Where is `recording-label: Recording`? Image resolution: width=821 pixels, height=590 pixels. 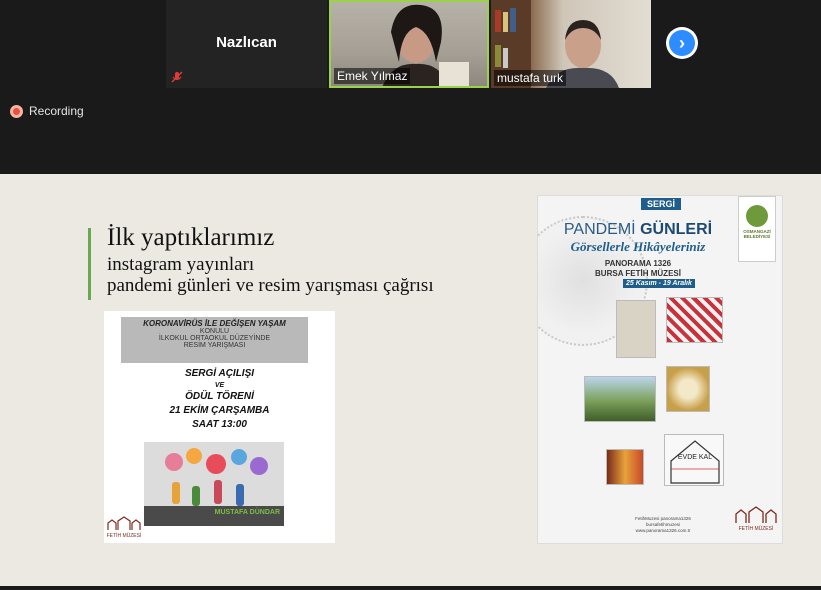 recording-label: Recording is located at coordinates (56, 111).